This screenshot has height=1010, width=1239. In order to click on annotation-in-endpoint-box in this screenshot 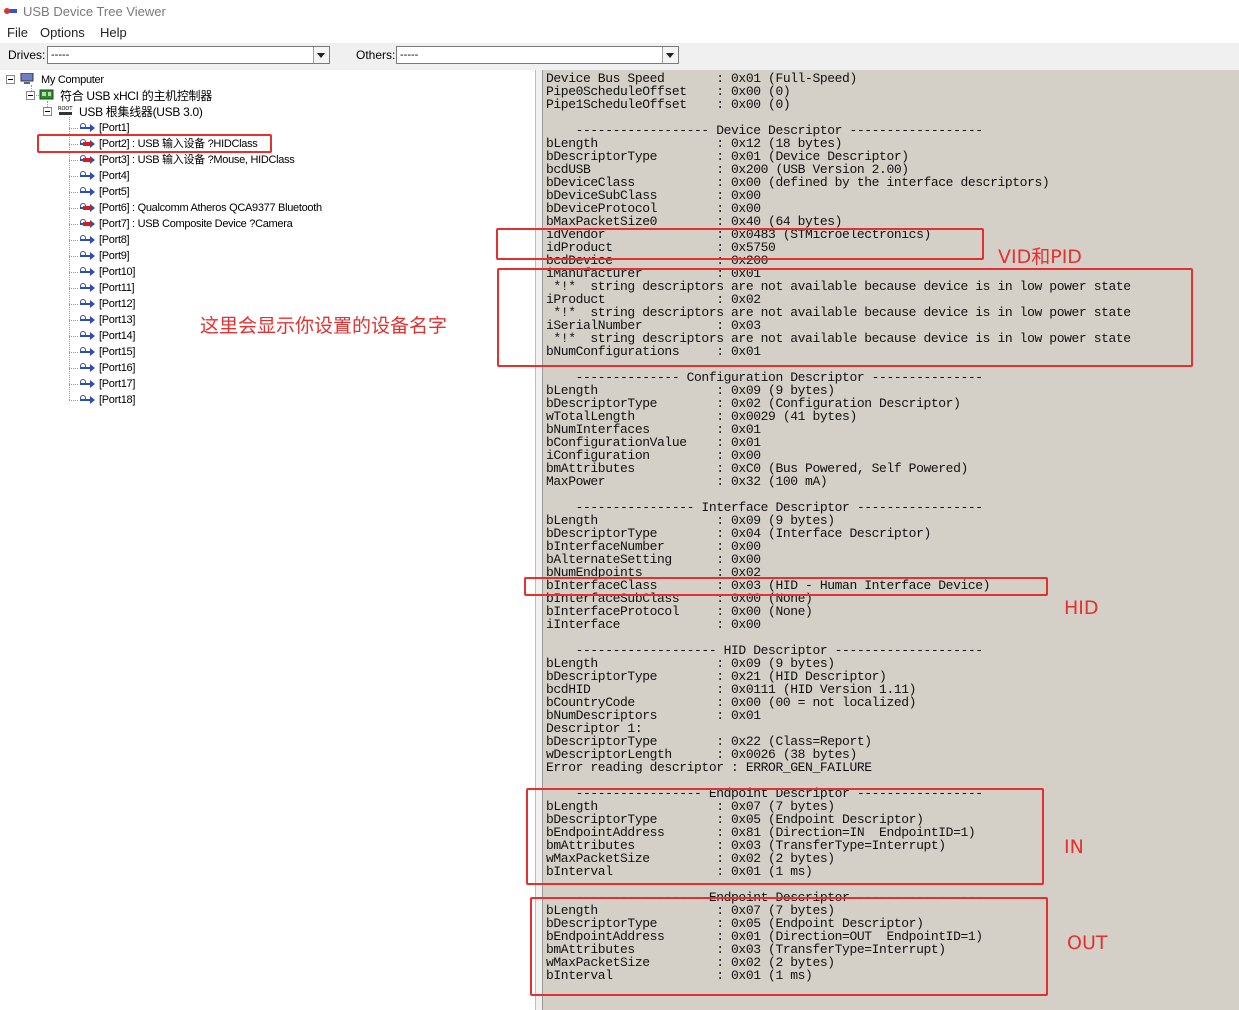, I will do `click(785, 836)`.